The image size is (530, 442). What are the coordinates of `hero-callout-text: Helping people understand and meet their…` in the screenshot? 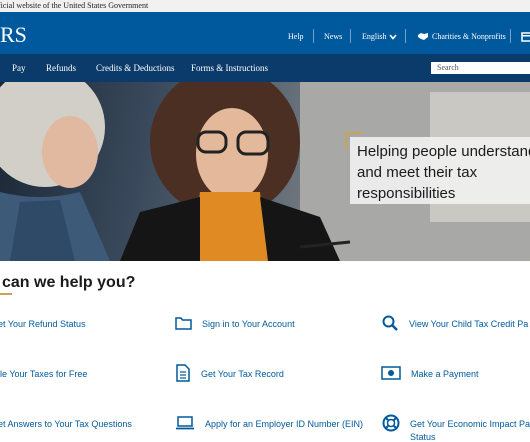 It's located at (443, 172).